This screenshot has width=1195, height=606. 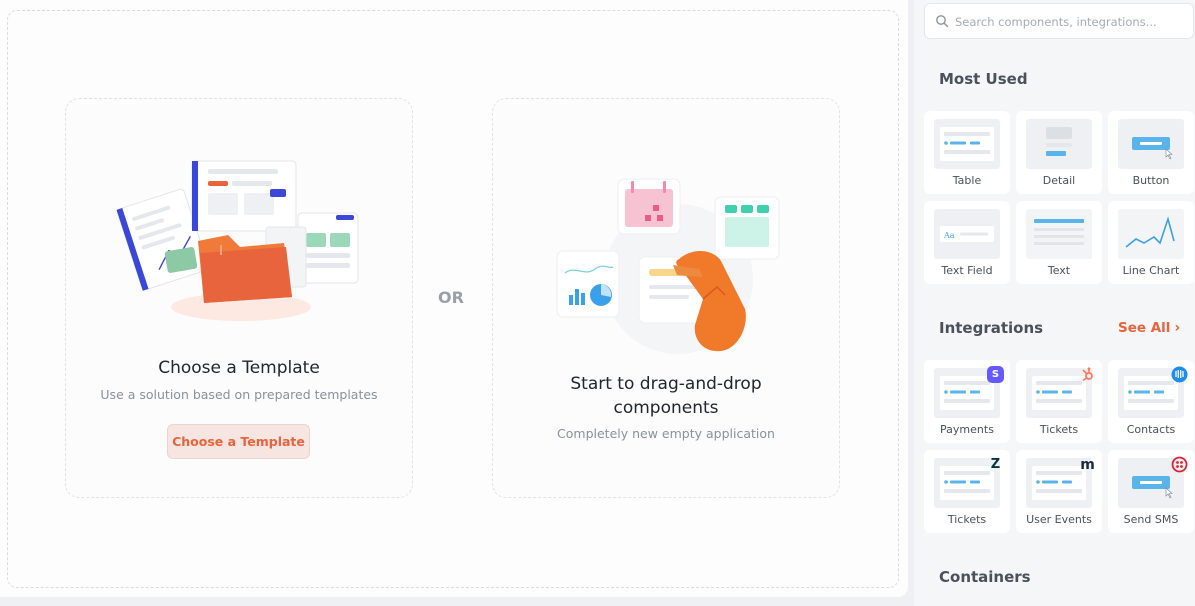 I want to click on line-chart-icon, so click(x=1151, y=234).